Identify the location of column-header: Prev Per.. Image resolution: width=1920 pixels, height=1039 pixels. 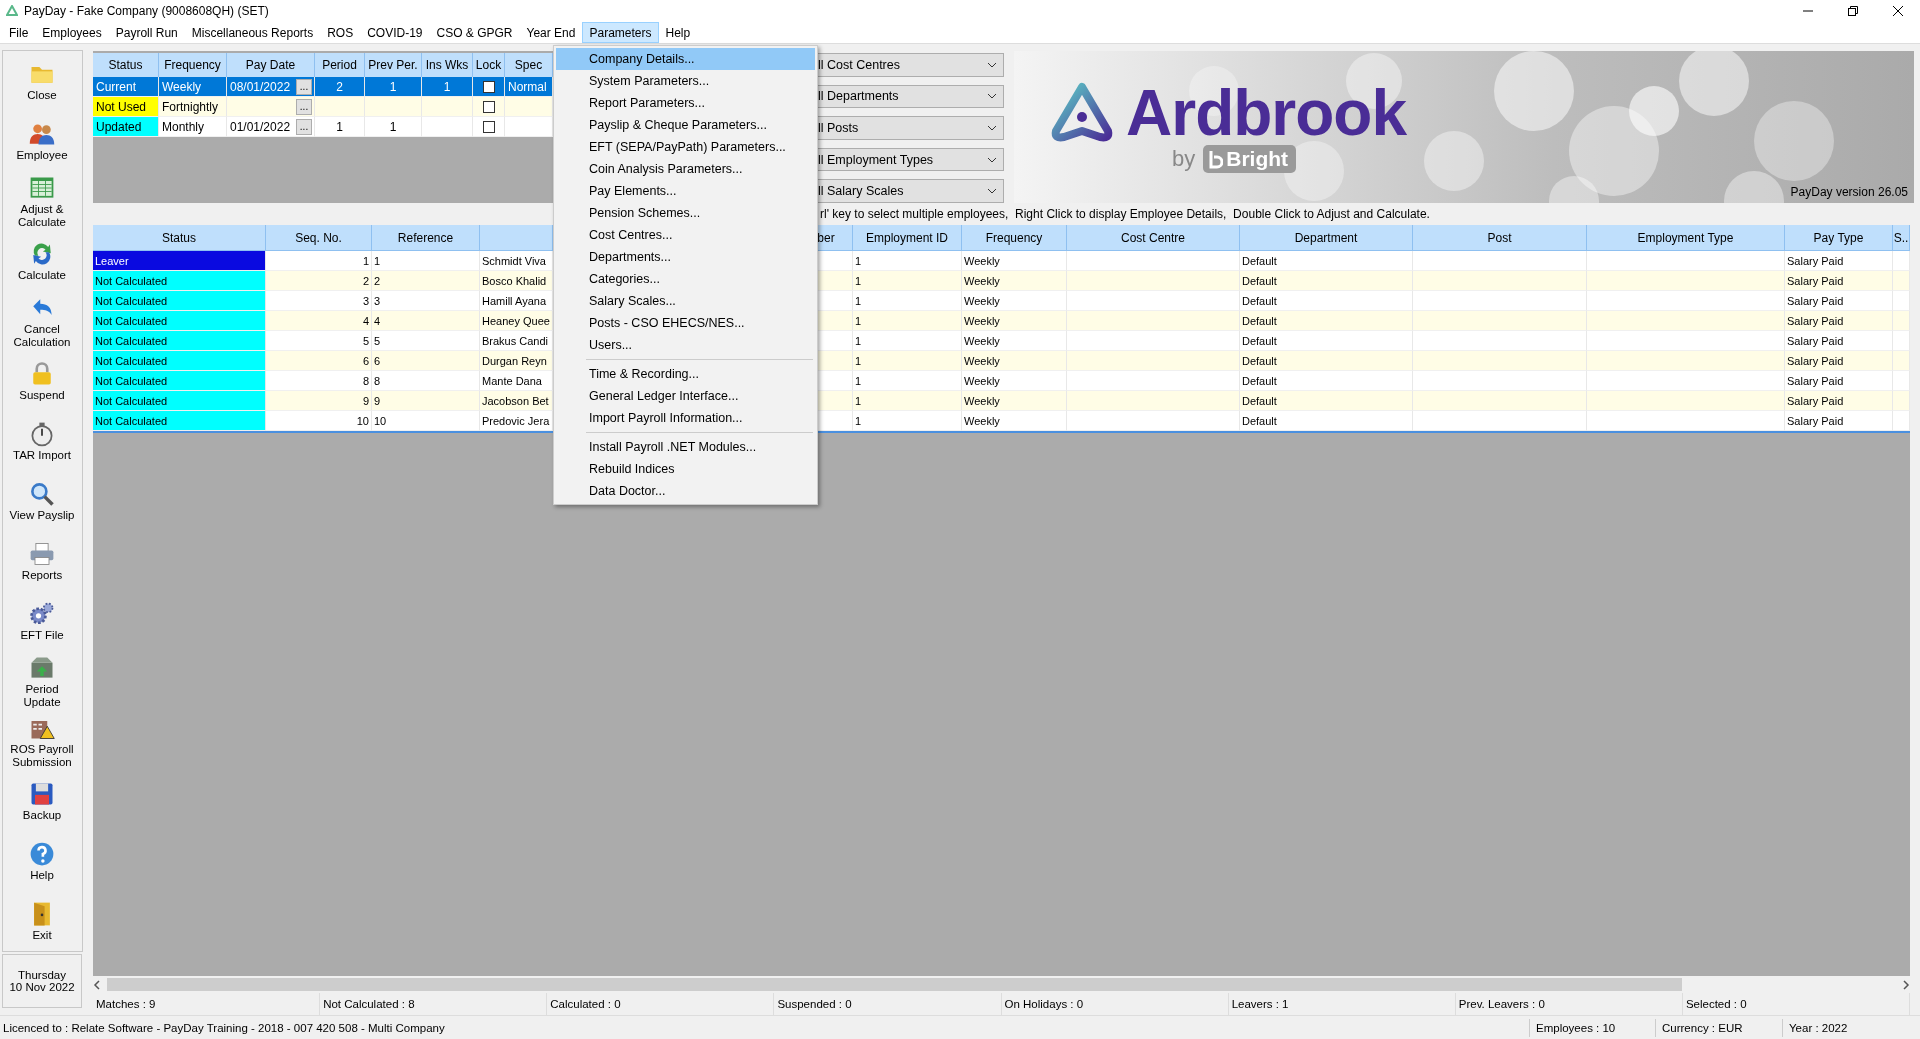
(393, 65).